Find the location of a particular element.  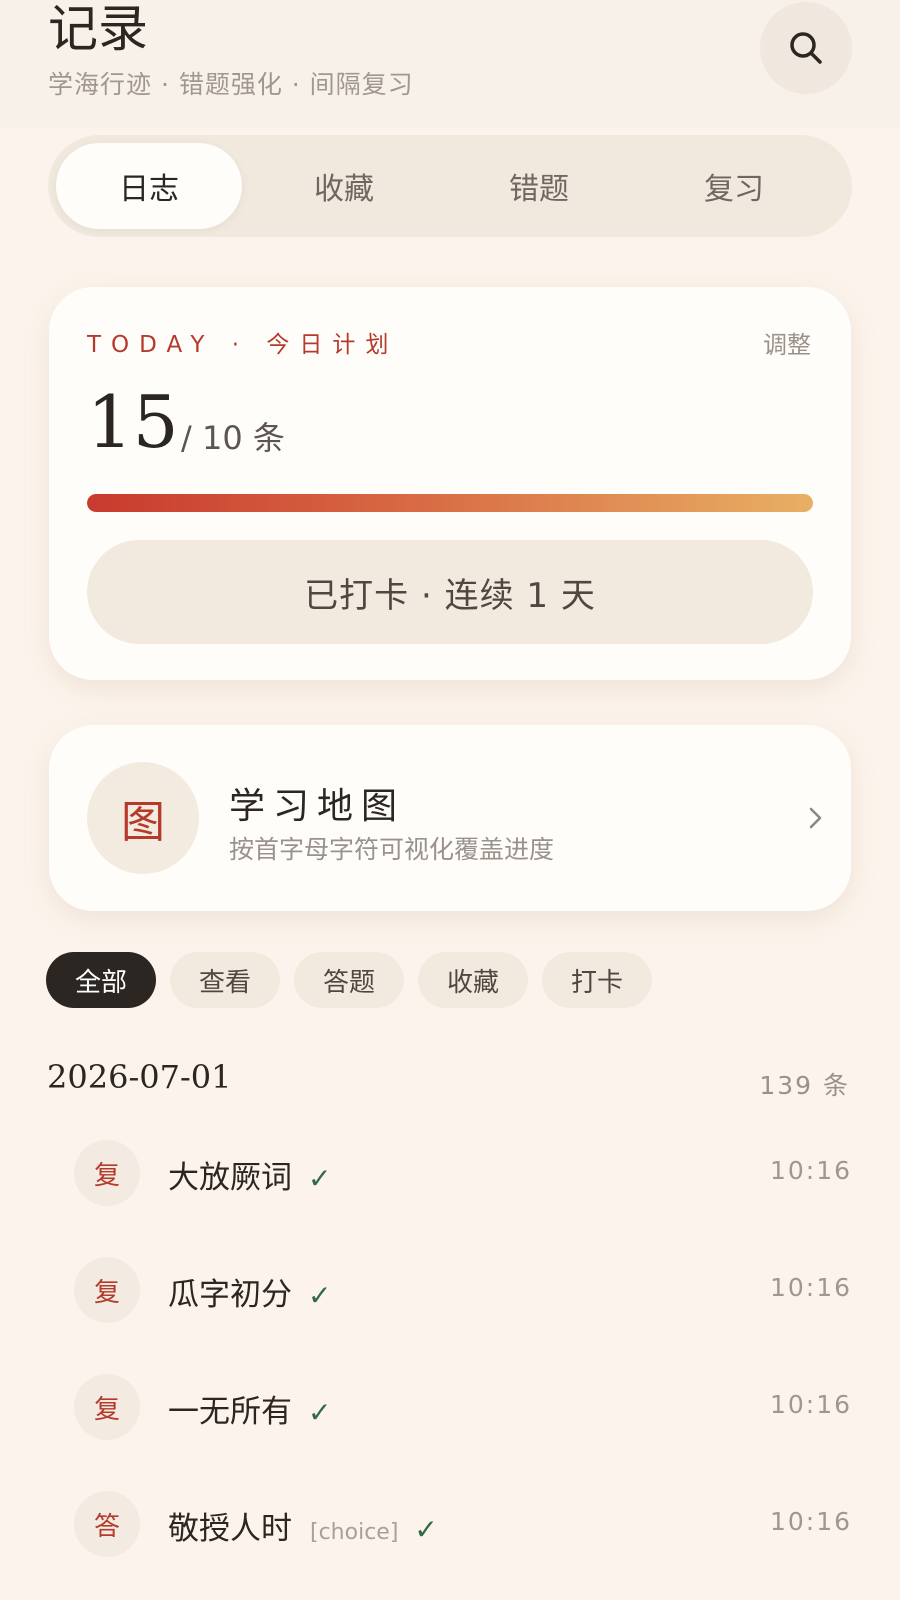

log-count: 139 条 is located at coordinates (804, 1085).